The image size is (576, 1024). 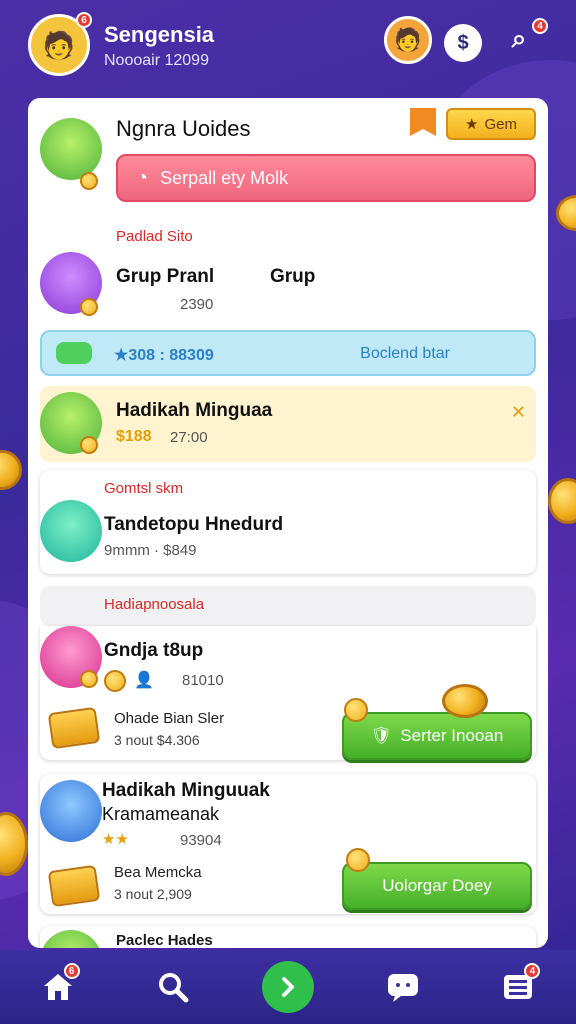 I want to click on avatar-notification-badge: 6, so click(x=84, y=20).